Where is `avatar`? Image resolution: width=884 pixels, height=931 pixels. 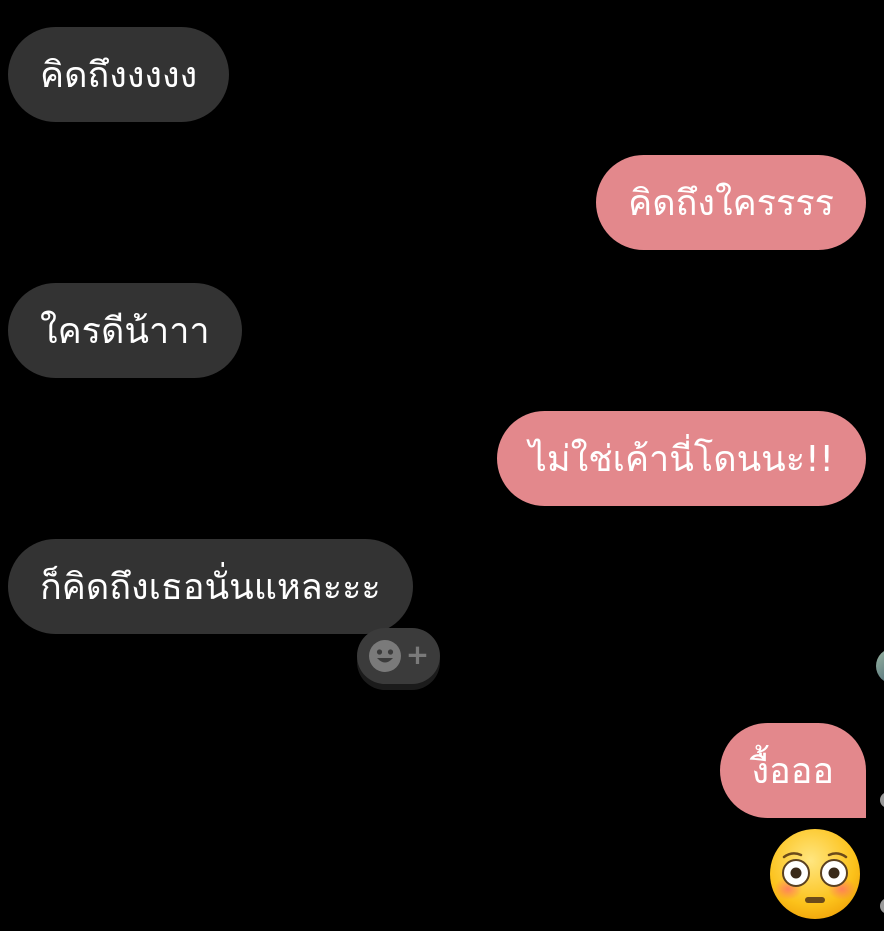 avatar is located at coordinates (880, 666).